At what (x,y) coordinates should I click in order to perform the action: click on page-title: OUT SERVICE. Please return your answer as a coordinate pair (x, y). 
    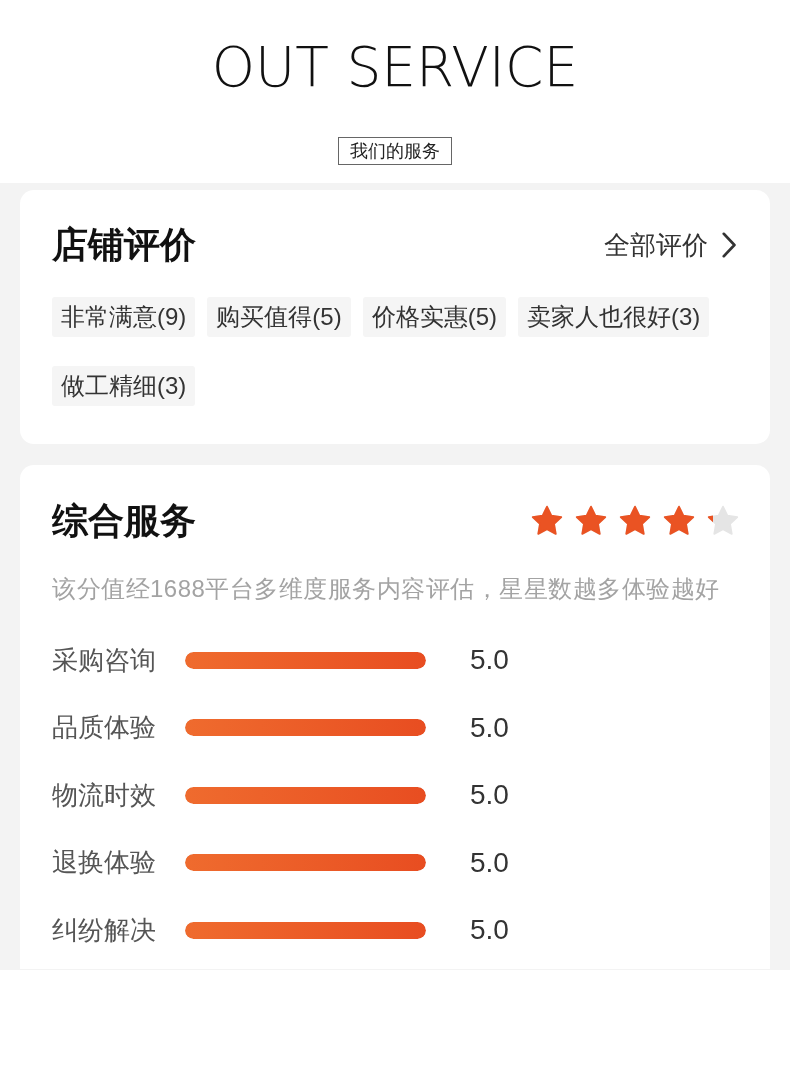
    Looking at the image, I should click on (395, 67).